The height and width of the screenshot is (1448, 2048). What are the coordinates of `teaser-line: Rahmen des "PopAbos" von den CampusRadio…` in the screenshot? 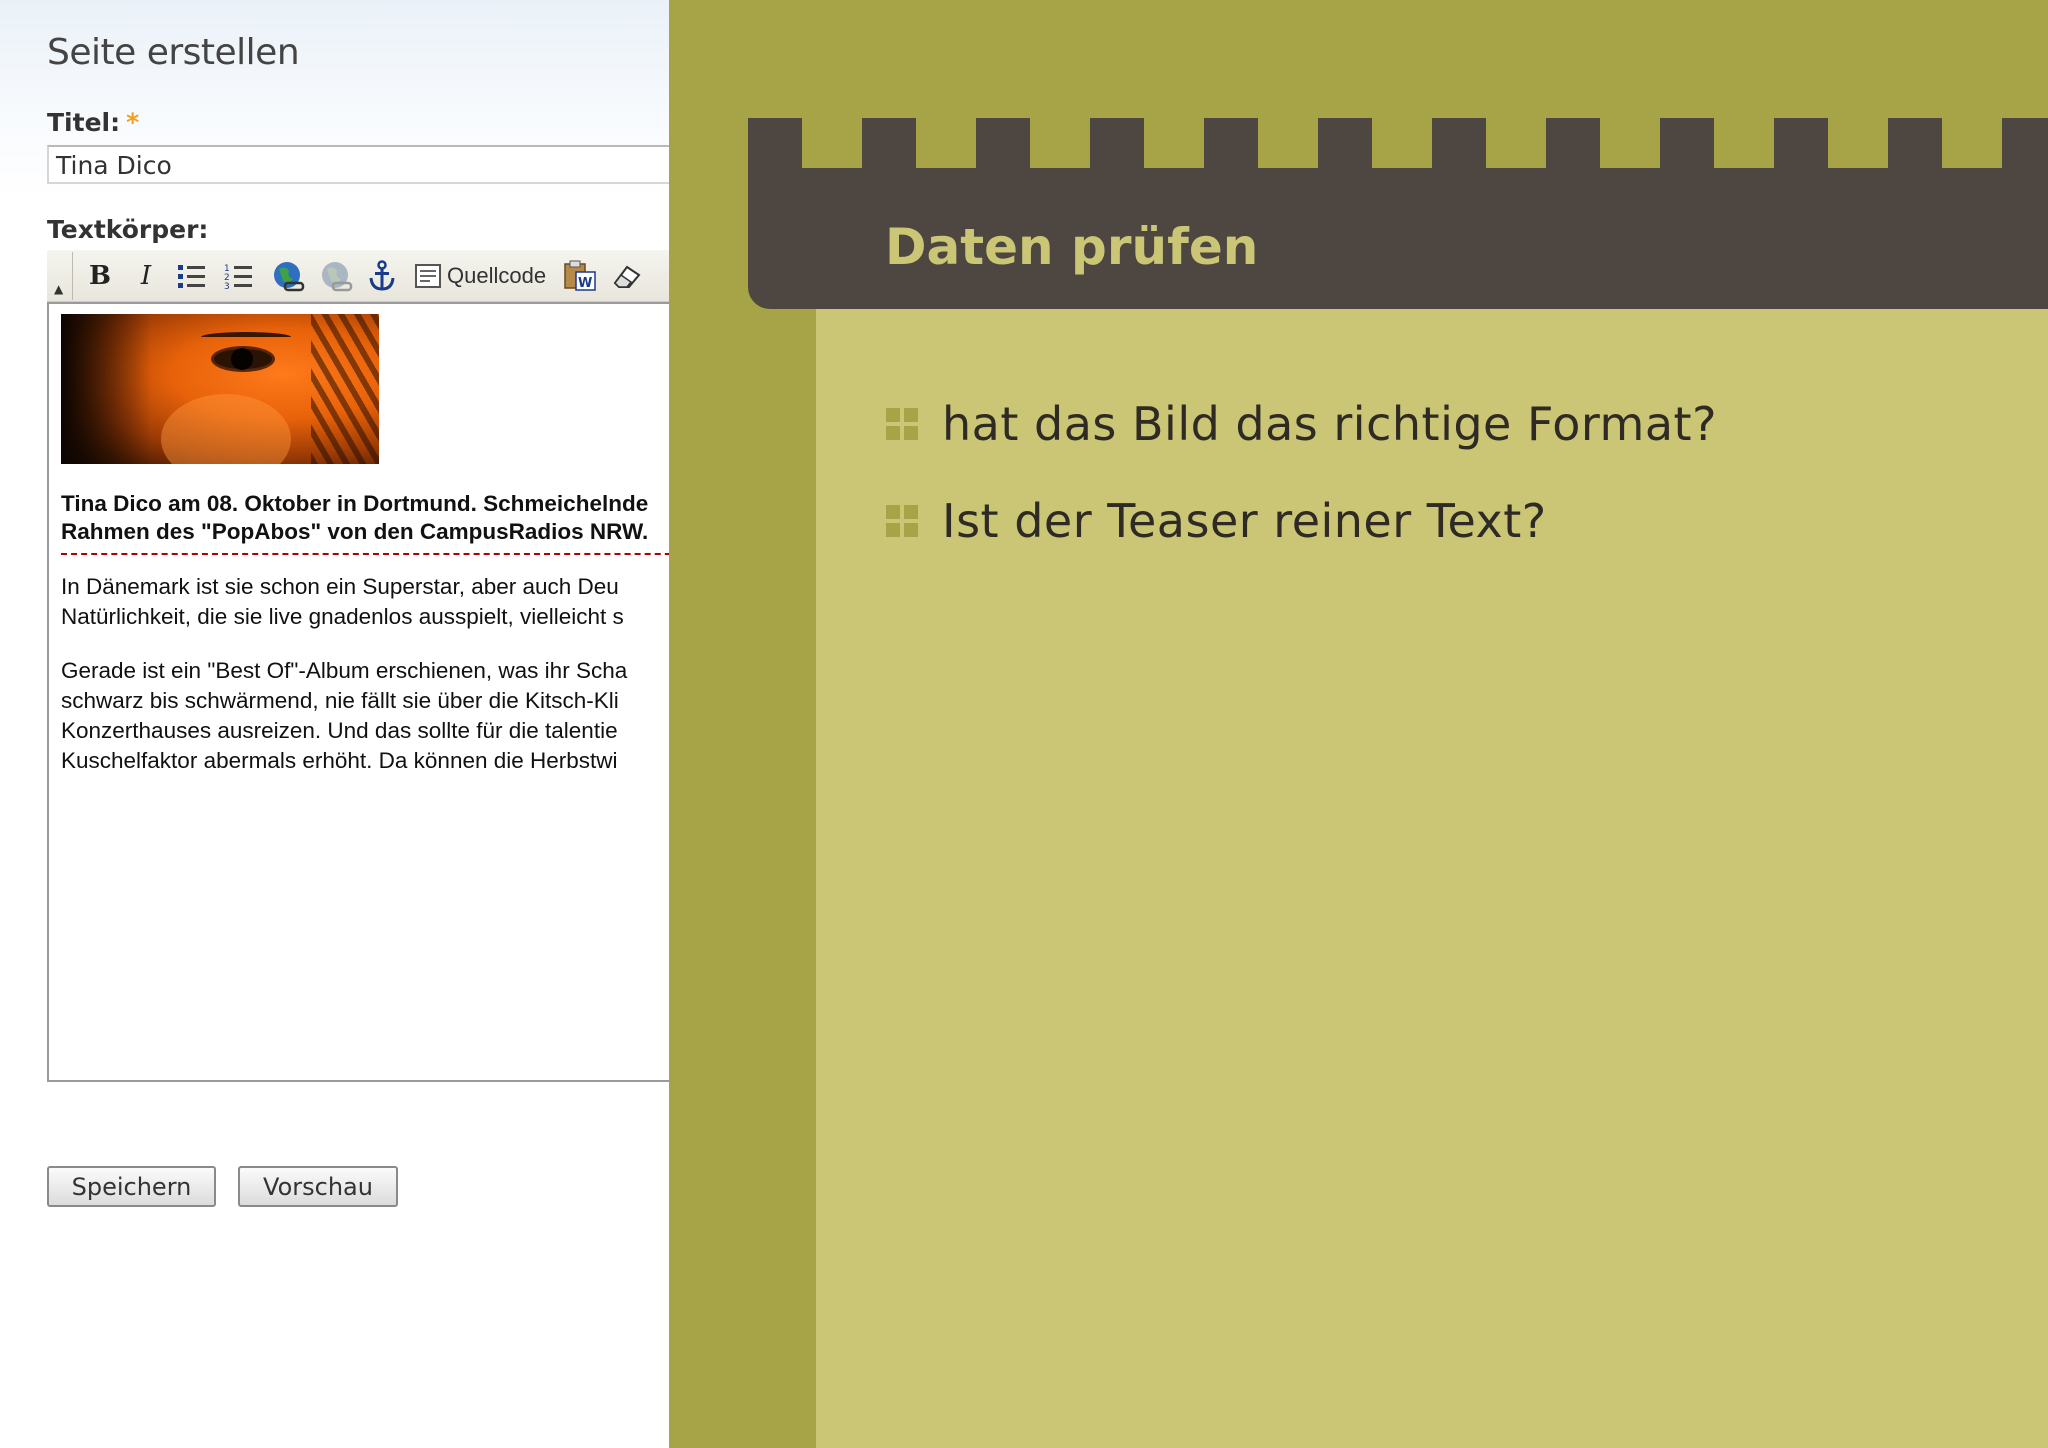 It's located at (355, 531).